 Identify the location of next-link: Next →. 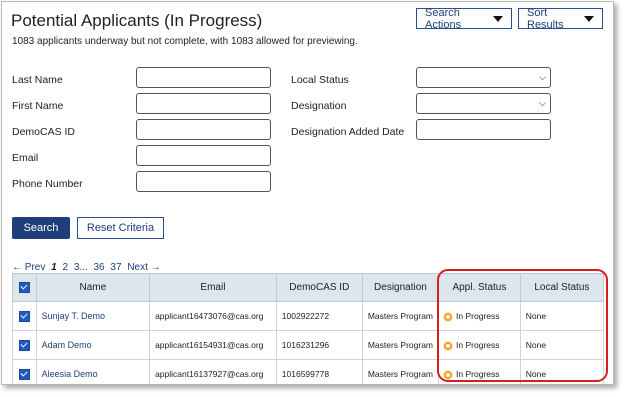
(143, 267).